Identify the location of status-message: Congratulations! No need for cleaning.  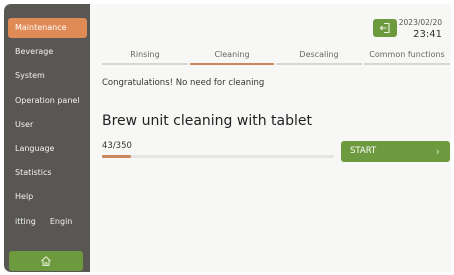
(183, 83).